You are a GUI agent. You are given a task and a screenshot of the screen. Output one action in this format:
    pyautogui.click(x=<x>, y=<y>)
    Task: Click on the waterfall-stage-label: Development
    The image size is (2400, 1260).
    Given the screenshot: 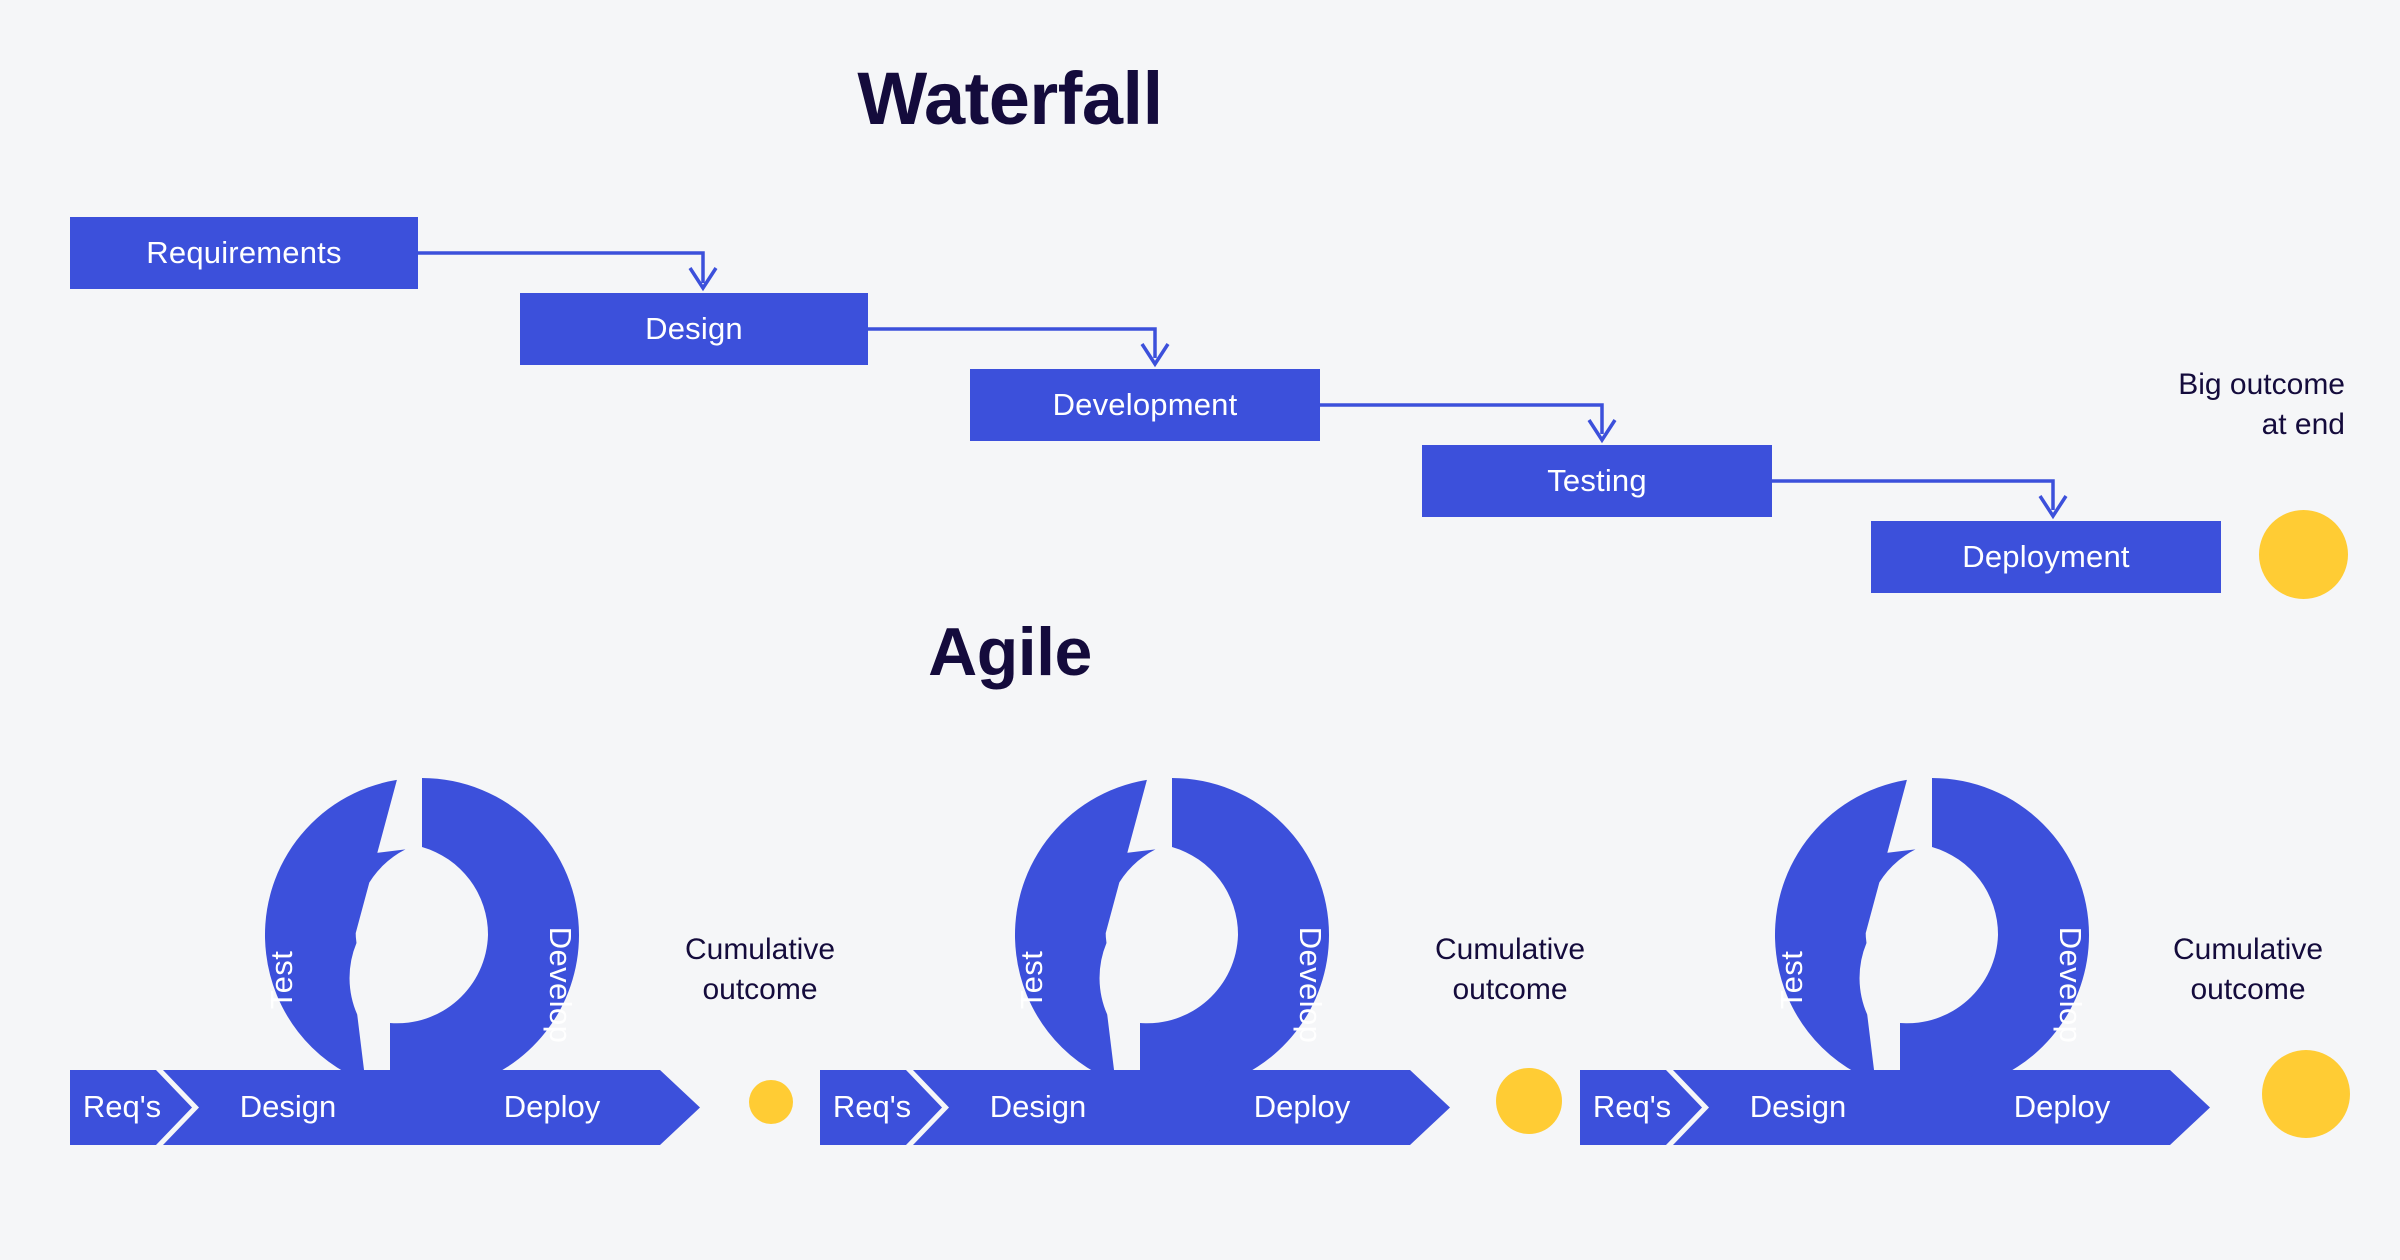 What is the action you would take?
    pyautogui.click(x=1145, y=404)
    